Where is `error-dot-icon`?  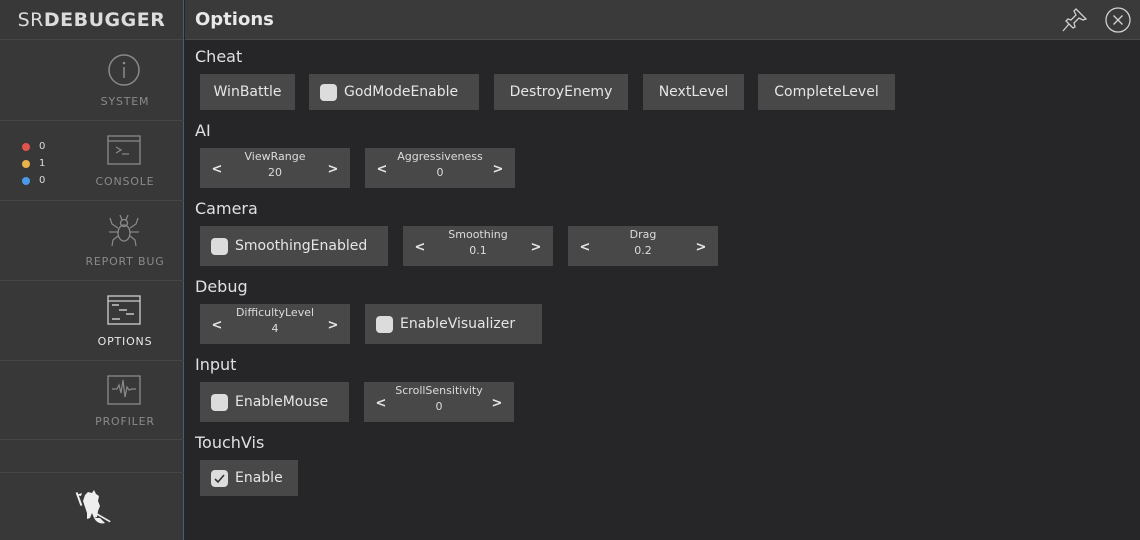
error-dot-icon is located at coordinates (26, 146).